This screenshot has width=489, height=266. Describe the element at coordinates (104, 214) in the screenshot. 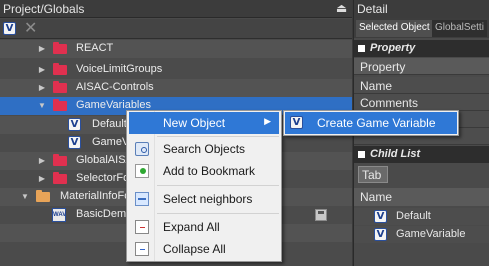

I see `tree-item-label: BasicDemo` at that location.